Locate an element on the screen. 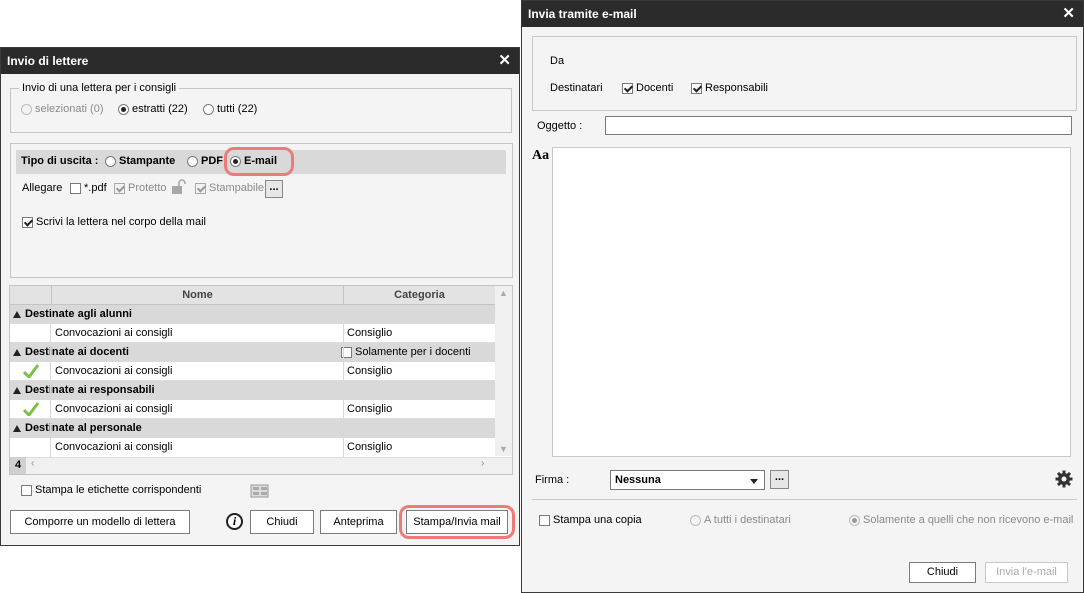 This screenshot has width=1084, height=593. recipients-label: Destinatari is located at coordinates (576, 88).